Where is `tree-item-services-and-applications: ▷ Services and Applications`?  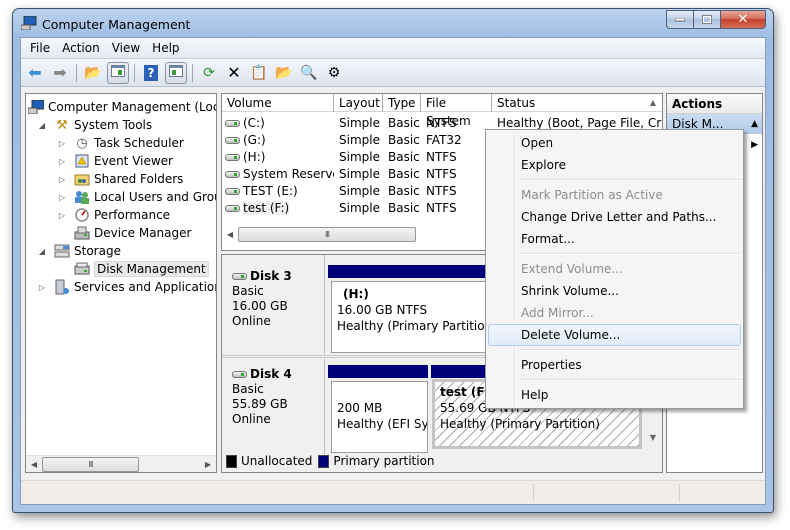 tree-item-services-and-applications: ▷ Services and Applications is located at coordinates (126, 287).